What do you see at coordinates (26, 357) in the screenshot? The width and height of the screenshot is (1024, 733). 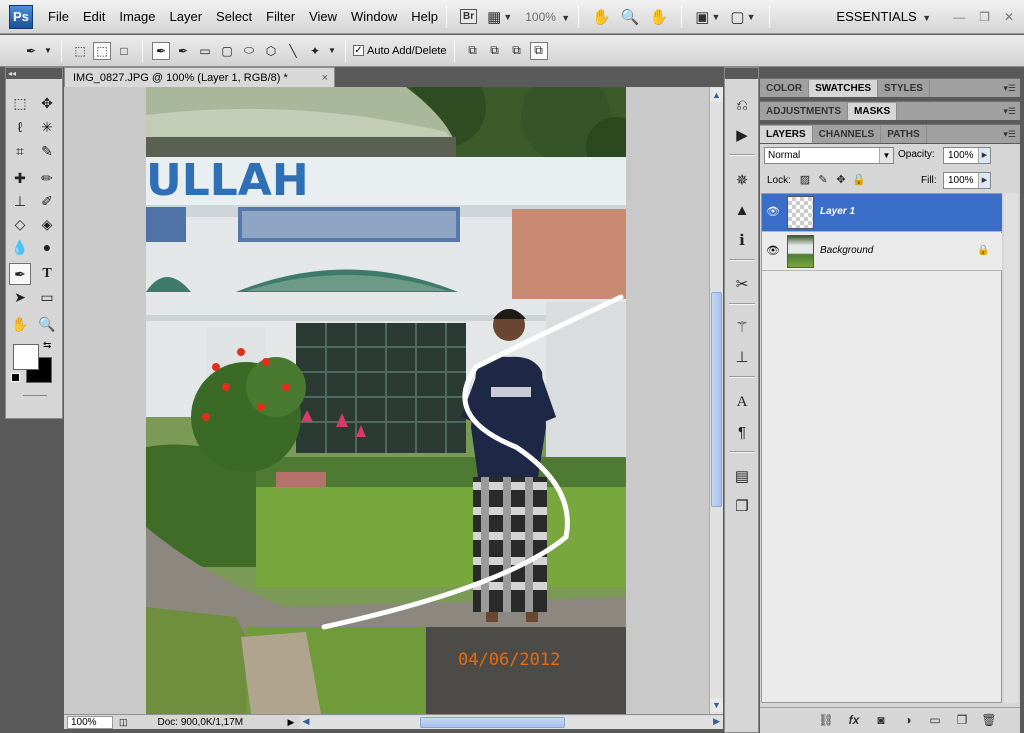 I see `foreground-color-swatch` at bounding box center [26, 357].